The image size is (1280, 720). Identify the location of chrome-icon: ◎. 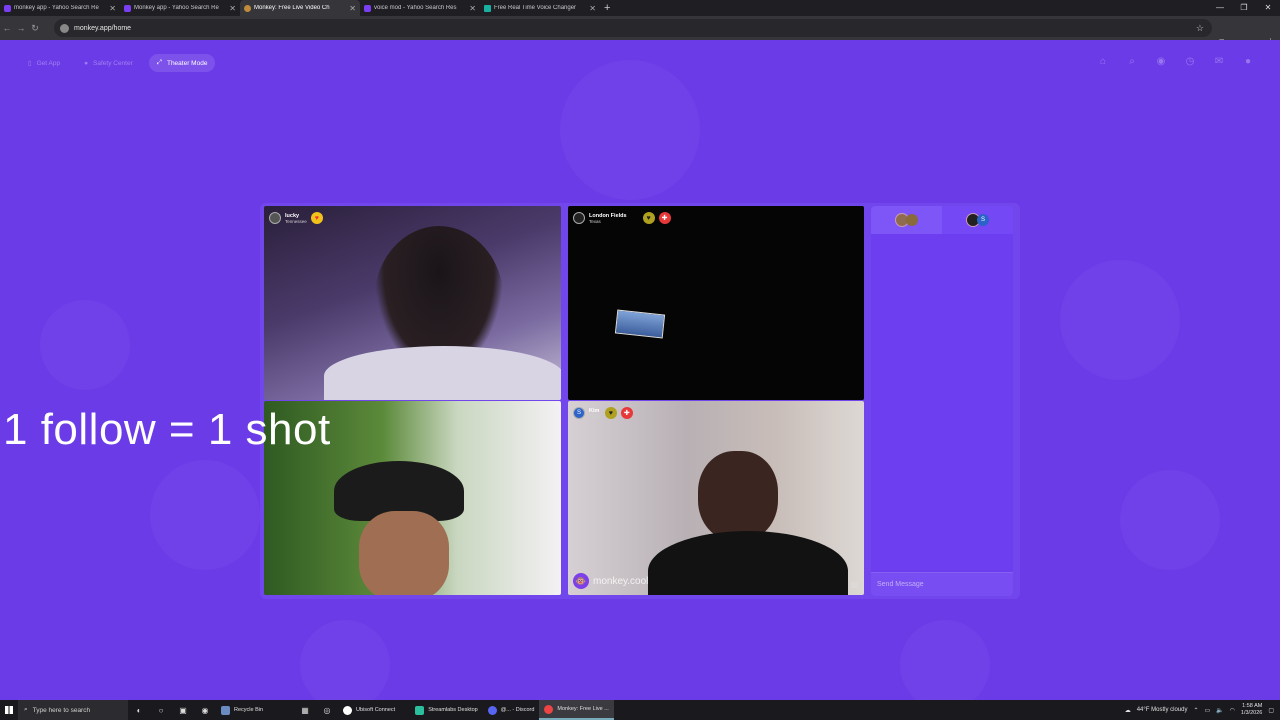
(327, 710).